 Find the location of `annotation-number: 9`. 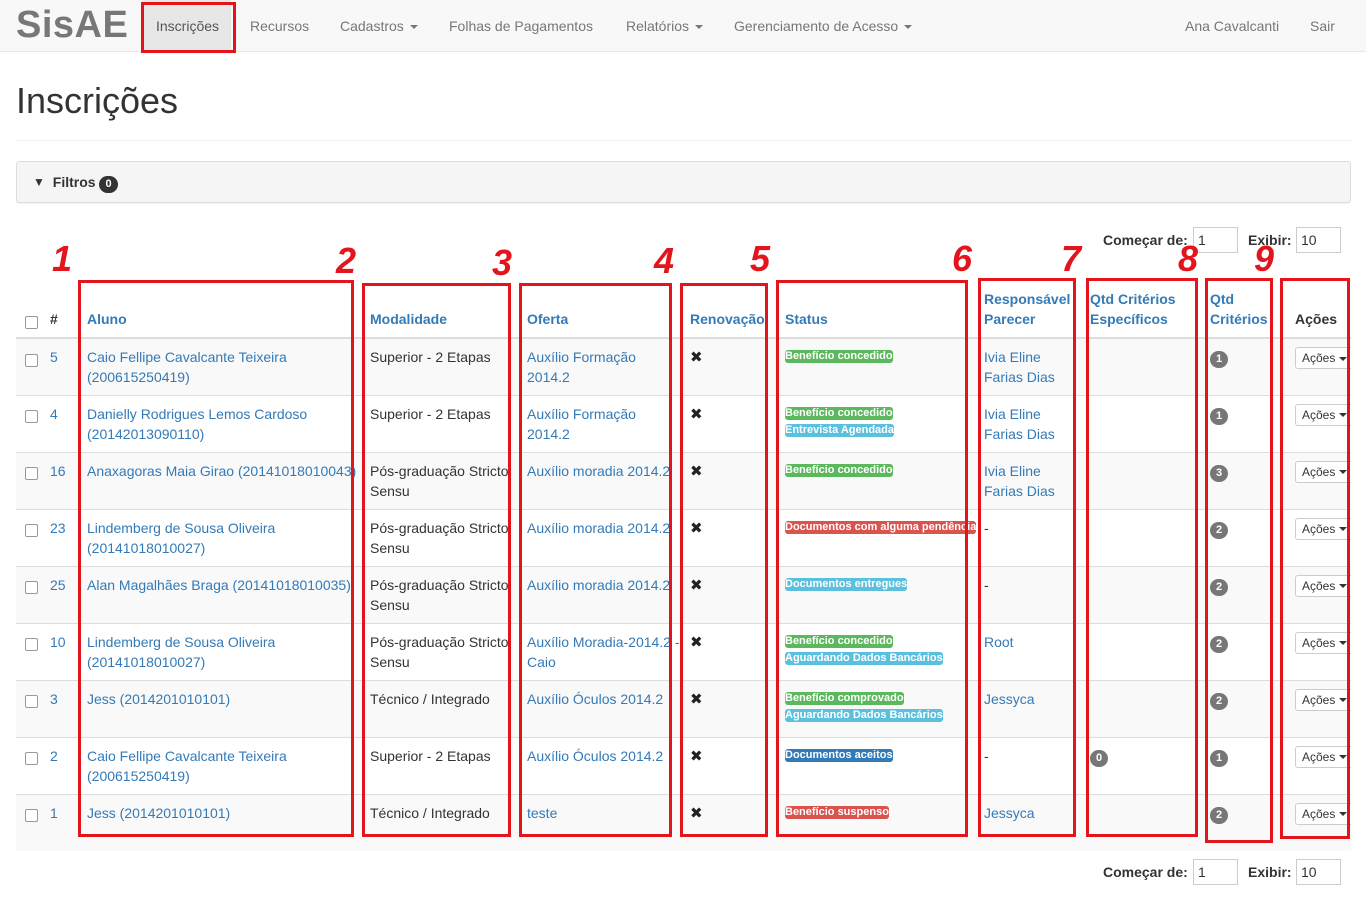

annotation-number: 9 is located at coordinates (1264, 258).